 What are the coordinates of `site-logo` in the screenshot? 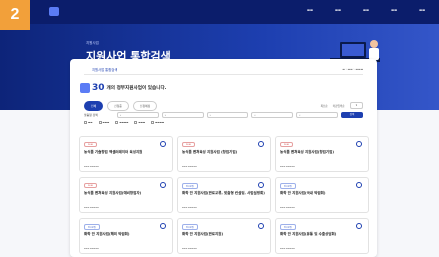 It's located at (54, 11).